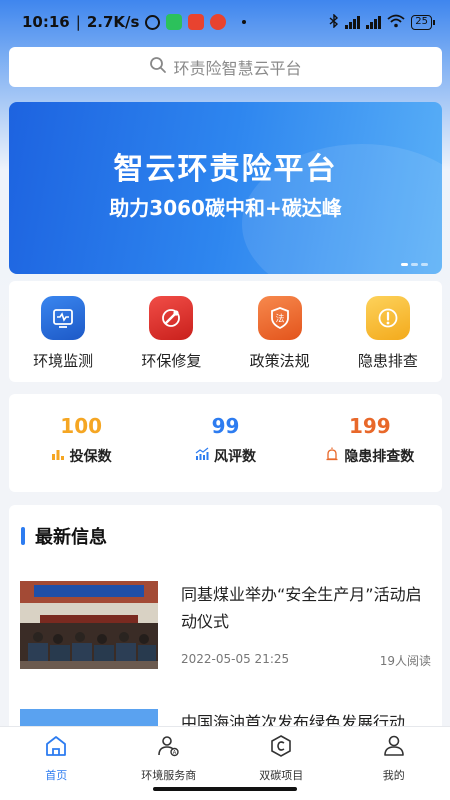 The width and height of the screenshot is (450, 800). I want to click on nav-tab-home: 首页, so click(56, 763).